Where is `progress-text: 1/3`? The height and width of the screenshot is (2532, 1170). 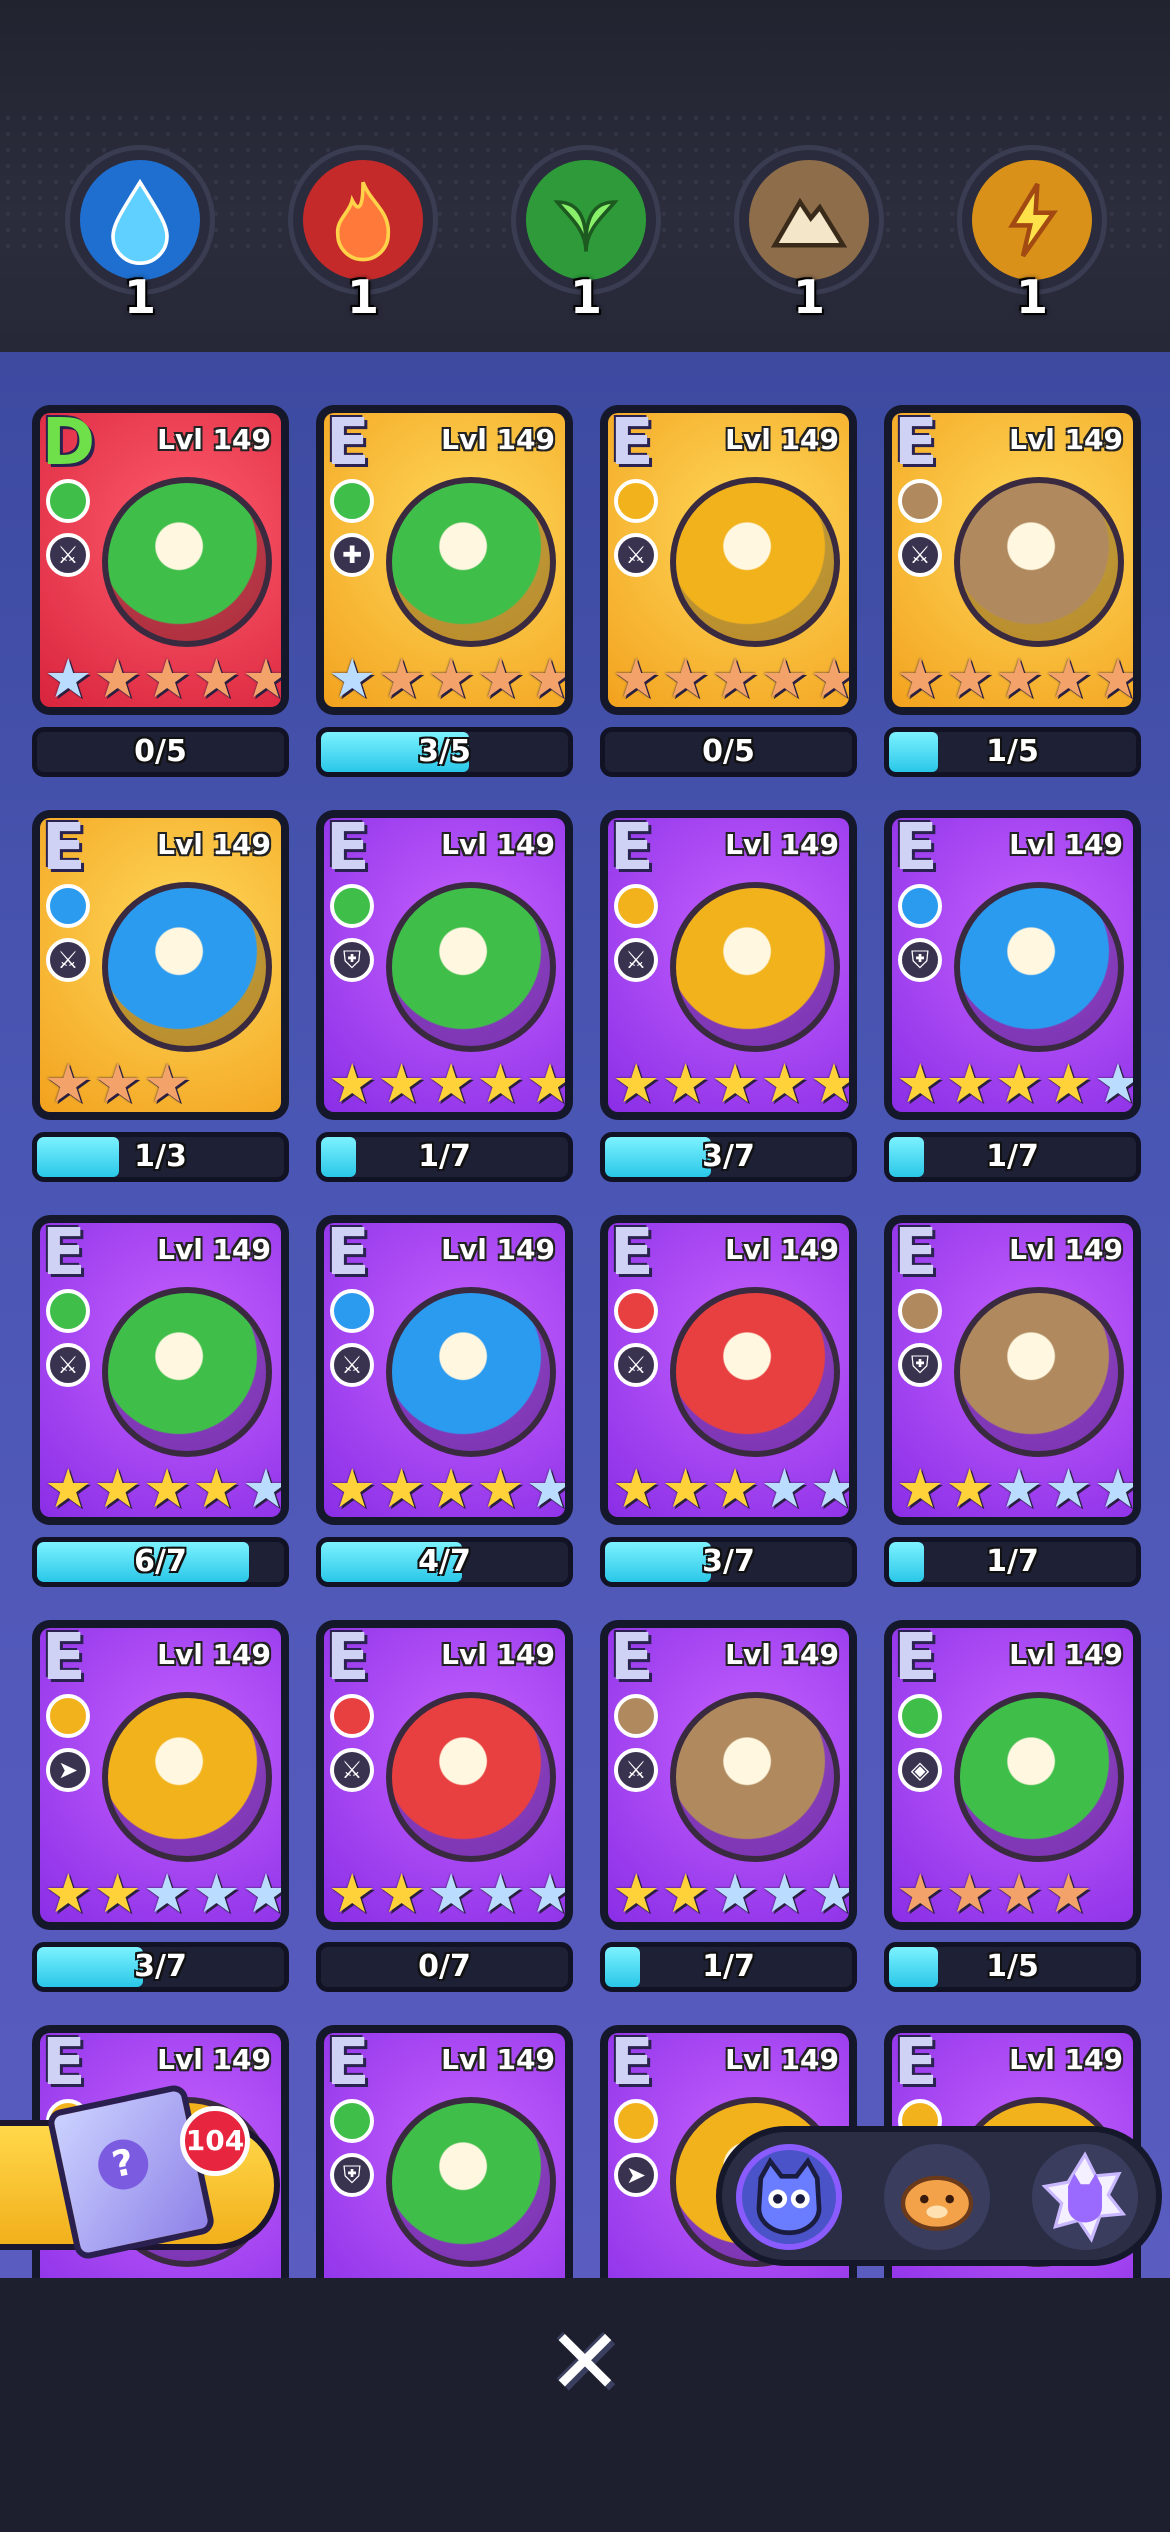
progress-text: 1/3 is located at coordinates (160, 1156).